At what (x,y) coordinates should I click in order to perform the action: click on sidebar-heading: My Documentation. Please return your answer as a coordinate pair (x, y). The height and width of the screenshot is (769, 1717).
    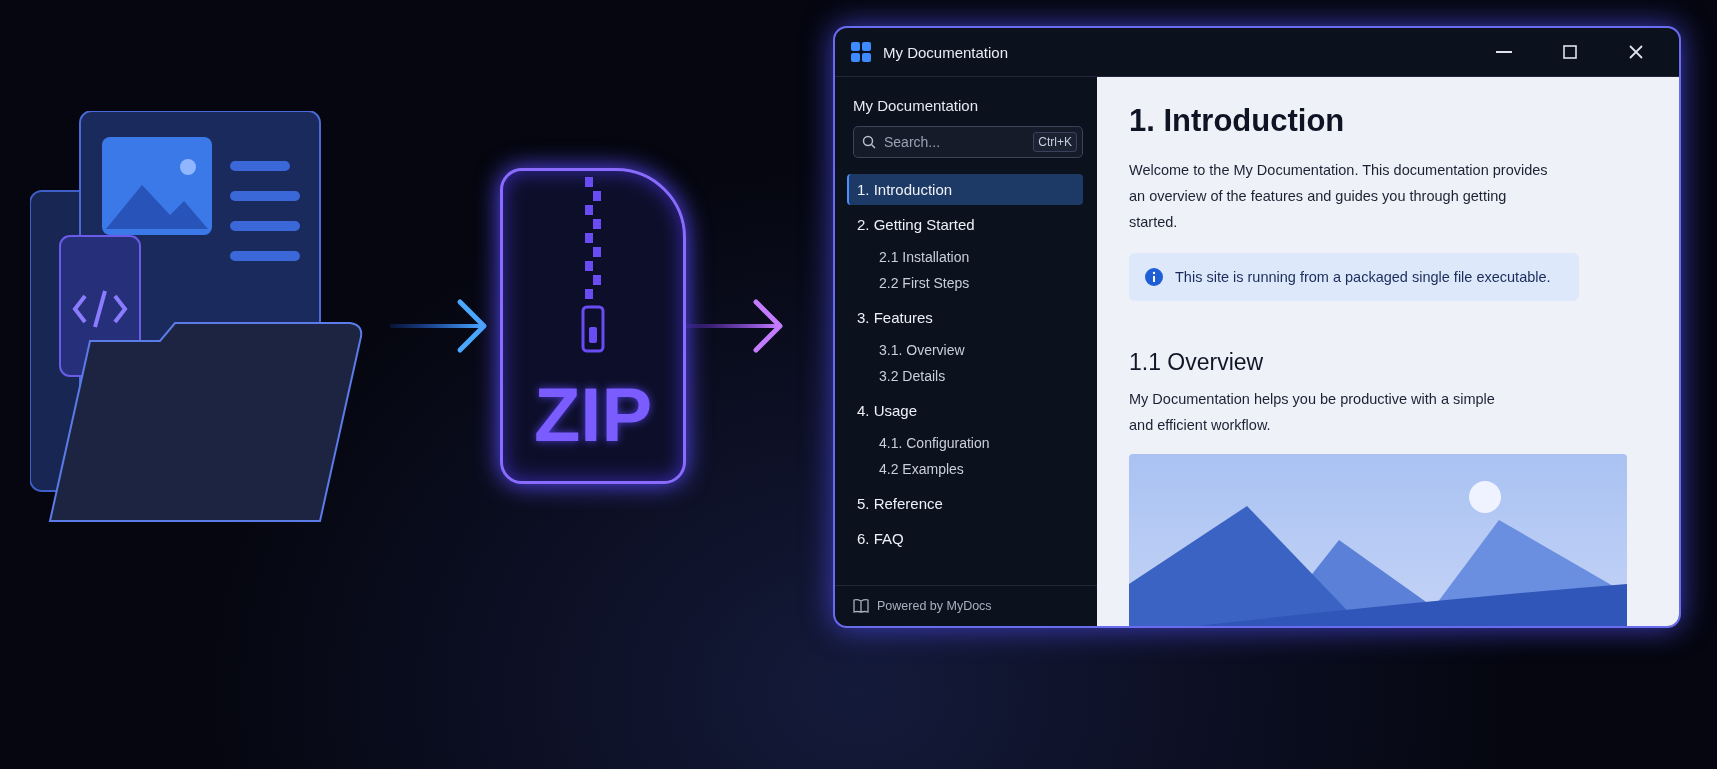
    Looking at the image, I should click on (916, 105).